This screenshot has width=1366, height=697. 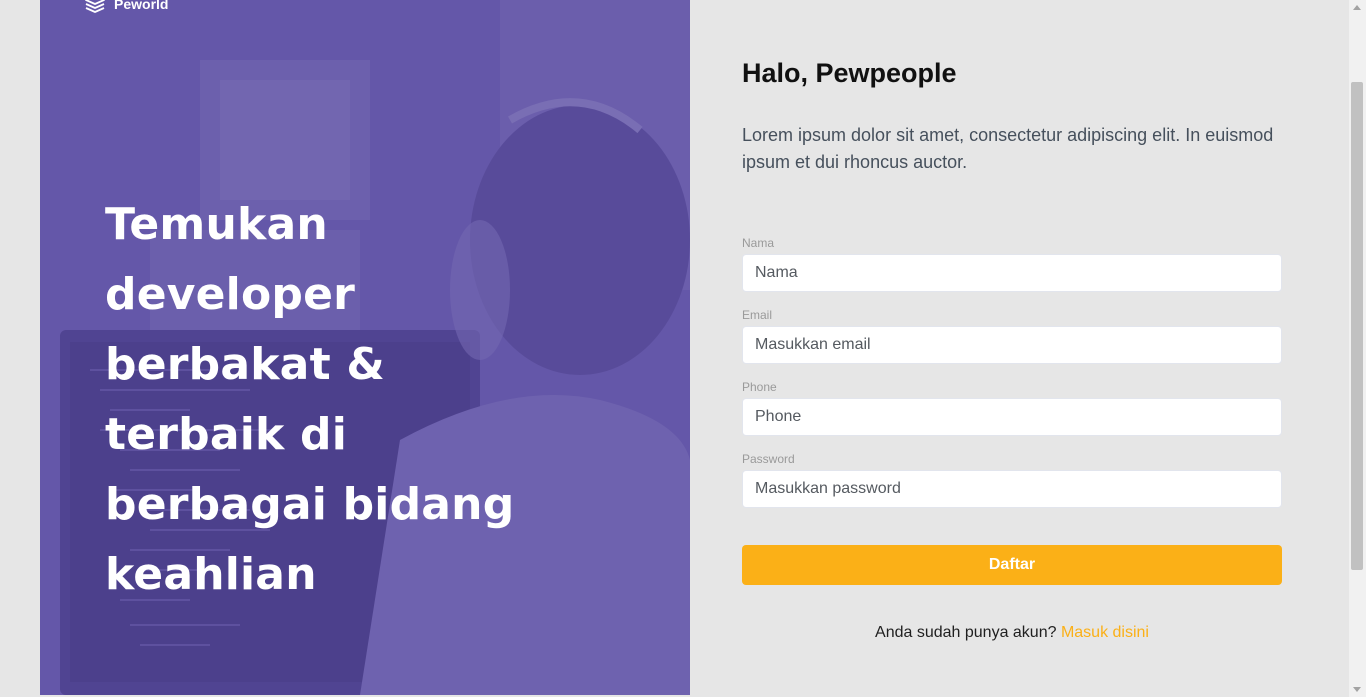 I want to click on email-field, so click(x=1012, y=345).